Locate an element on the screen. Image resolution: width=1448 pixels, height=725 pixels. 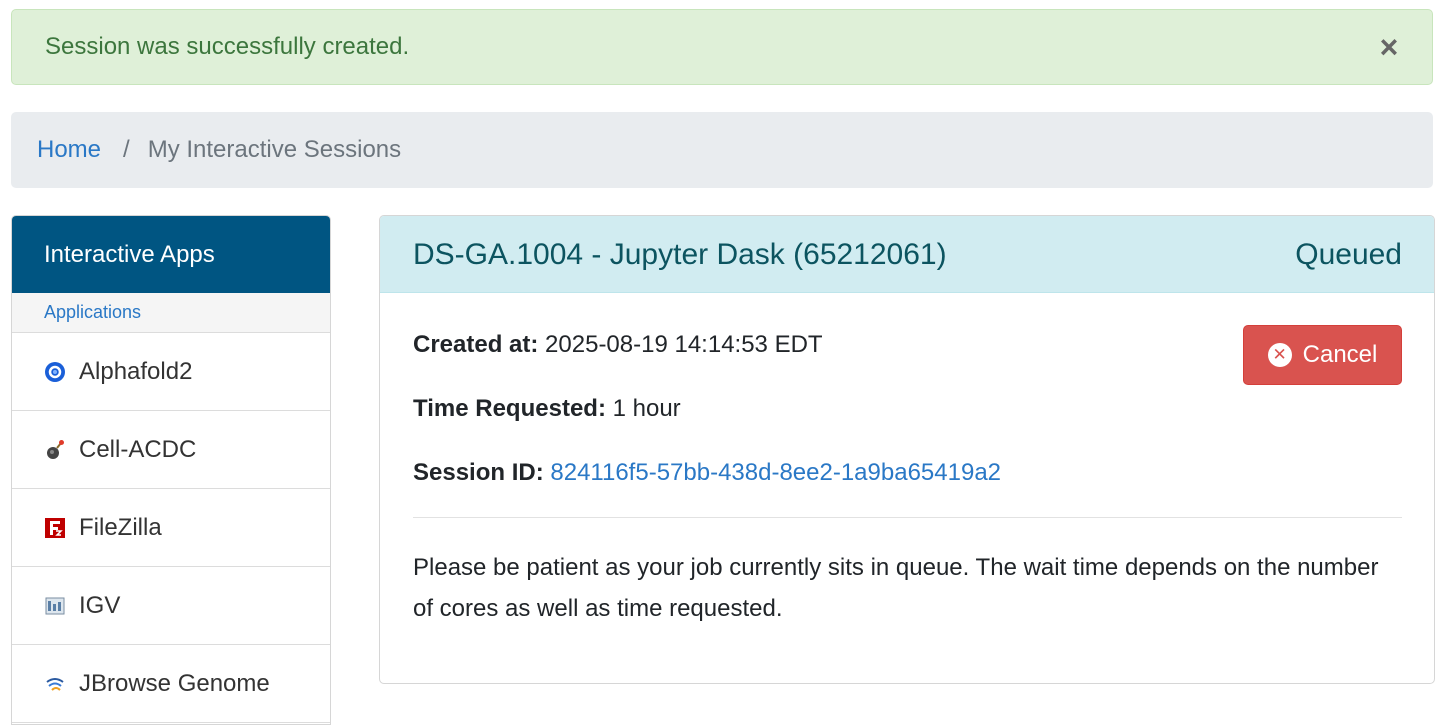
breadcrumb-current: My Interactive Sessions is located at coordinates (274, 149).